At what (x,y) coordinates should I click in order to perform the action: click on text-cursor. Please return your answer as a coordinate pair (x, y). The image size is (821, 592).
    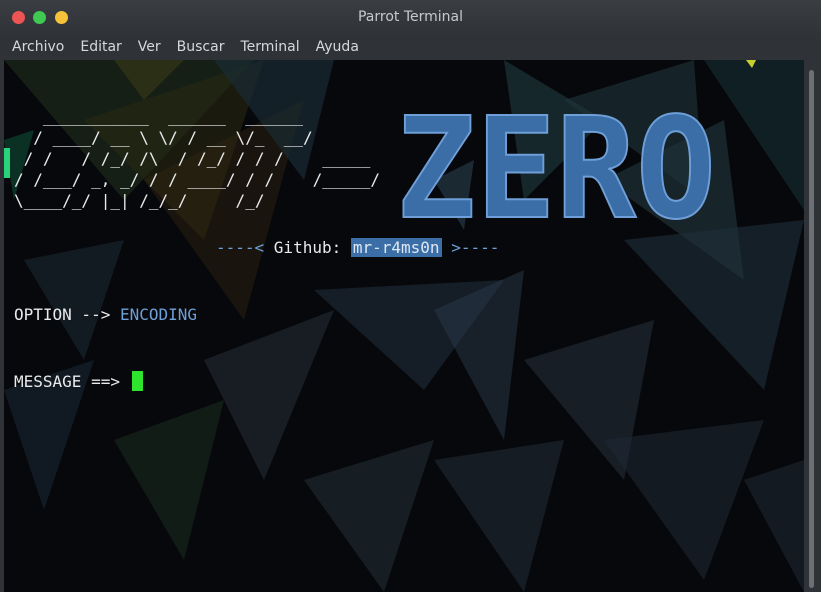
    Looking at the image, I should click on (137, 381).